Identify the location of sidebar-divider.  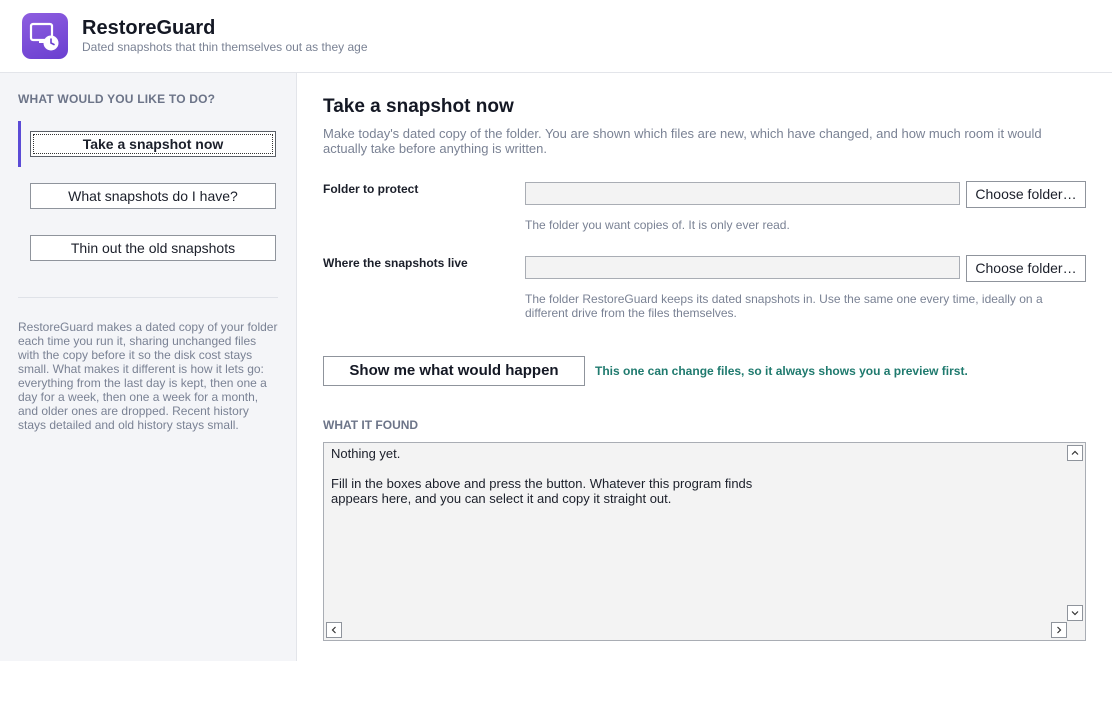
(148, 297).